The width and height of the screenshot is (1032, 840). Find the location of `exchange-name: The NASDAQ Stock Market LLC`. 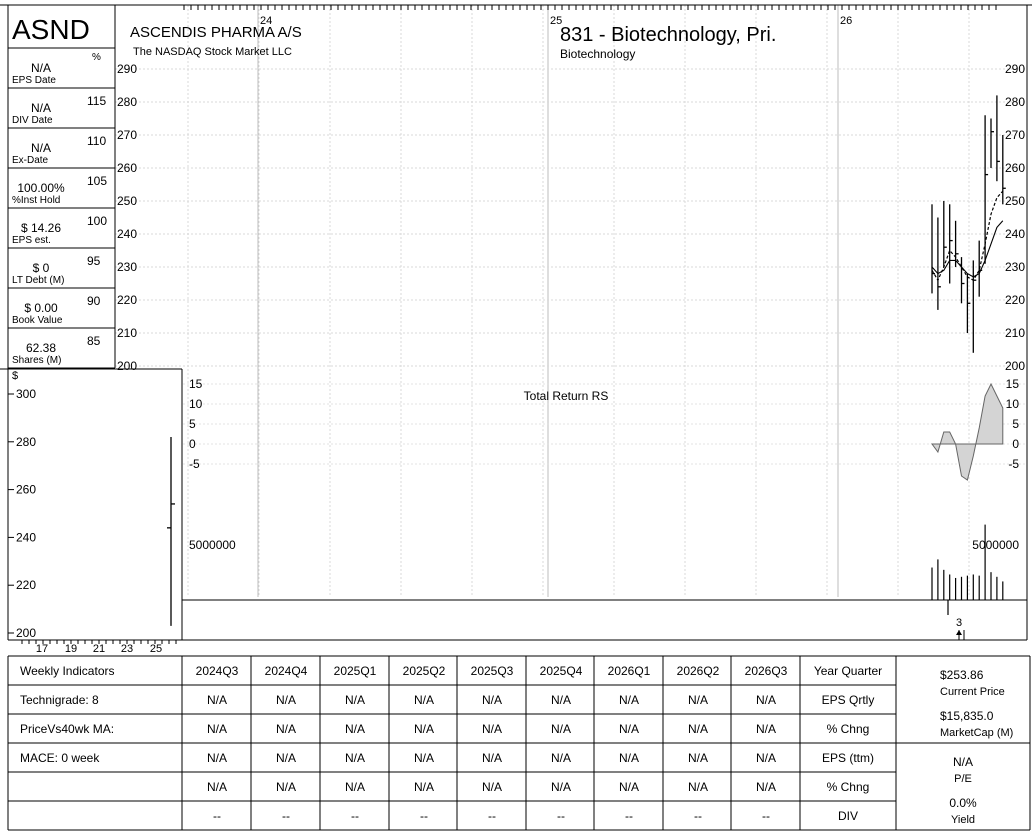

exchange-name: The NASDAQ Stock Market LLC is located at coordinates (212, 52).